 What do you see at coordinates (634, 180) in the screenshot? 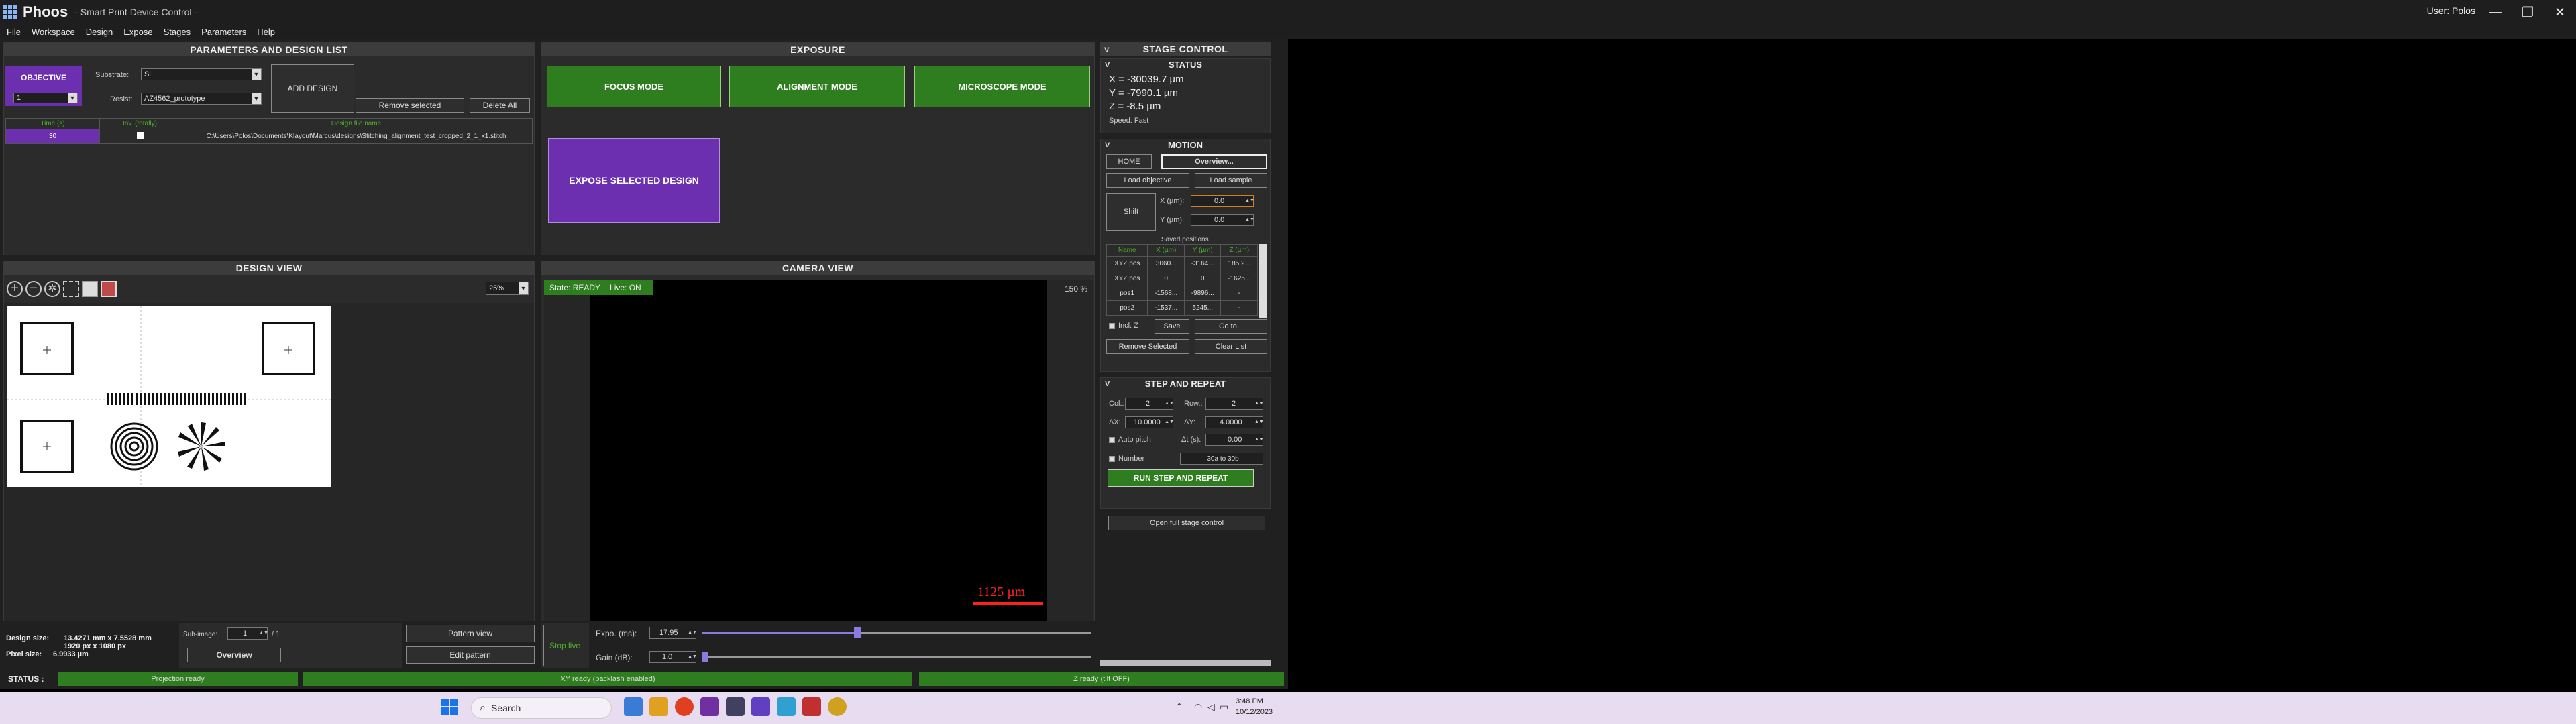
I see `expose-selected-design-button: EXPOSE SELECTED DESIGN` at bounding box center [634, 180].